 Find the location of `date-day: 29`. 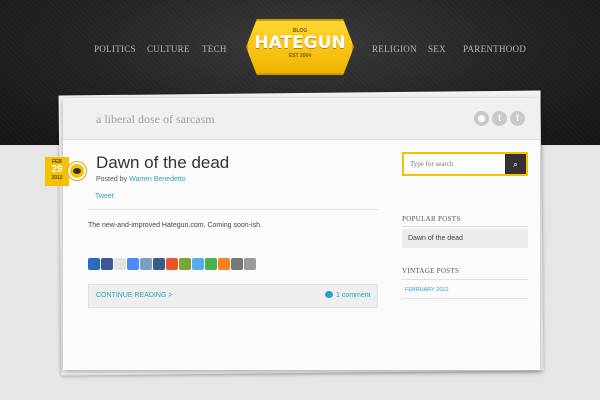

date-day: 29 is located at coordinates (57, 169).